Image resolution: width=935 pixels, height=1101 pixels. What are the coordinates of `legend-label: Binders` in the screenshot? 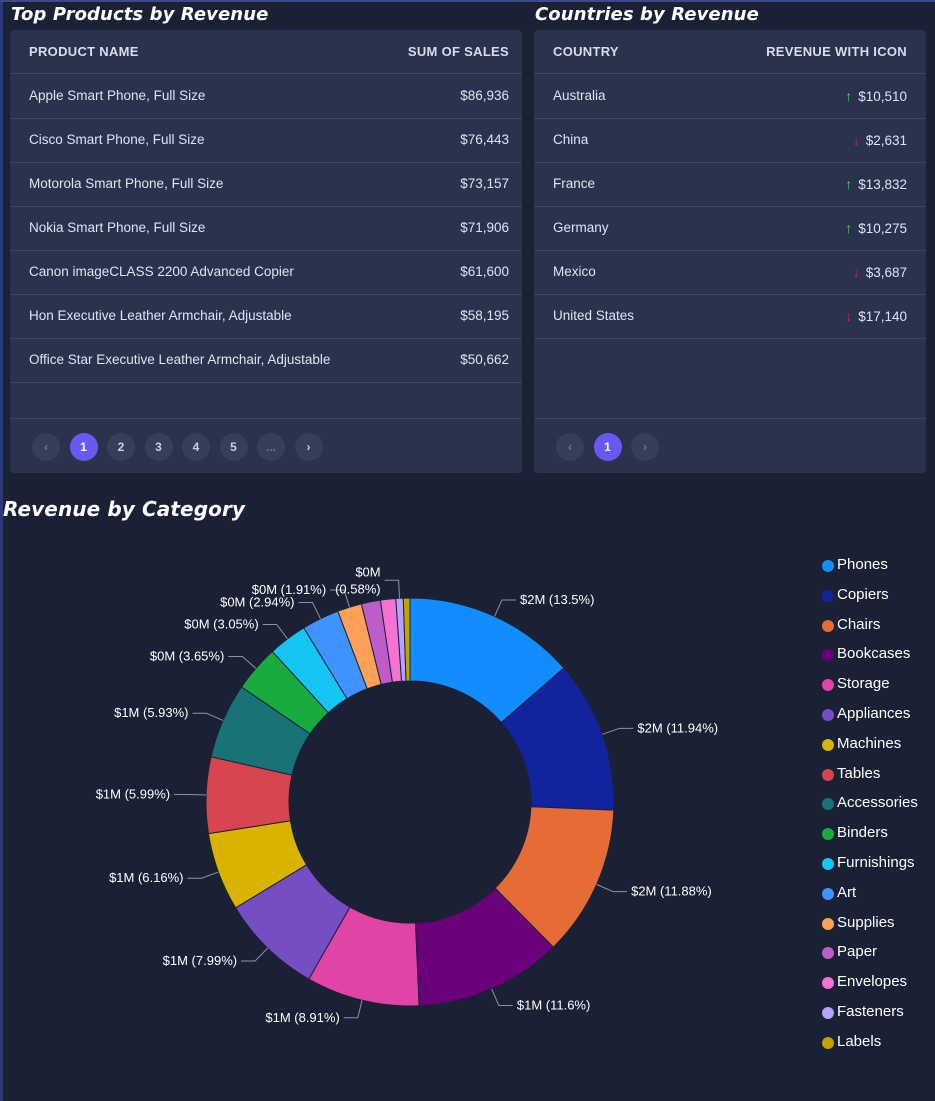 It's located at (862, 833).